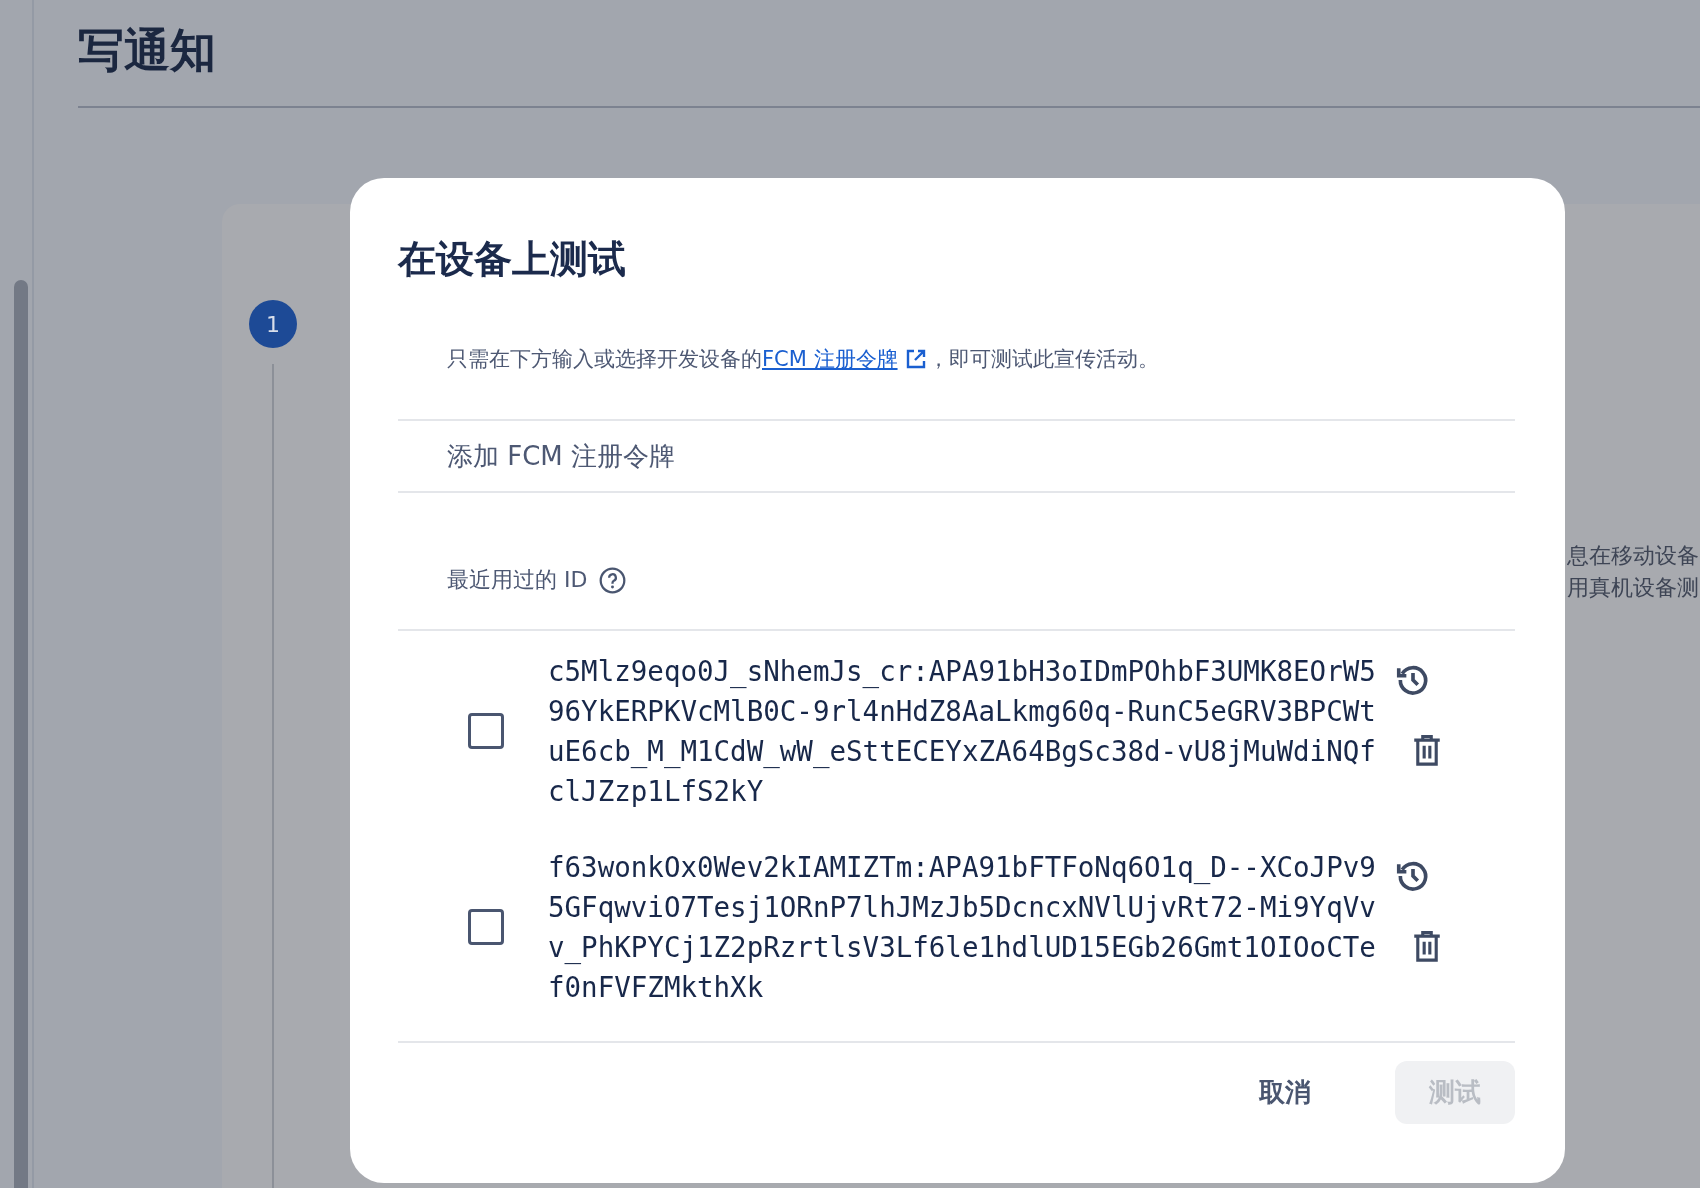  Describe the element at coordinates (1633, 588) in the screenshot. I see `hint-text: 用真机设备测` at that location.